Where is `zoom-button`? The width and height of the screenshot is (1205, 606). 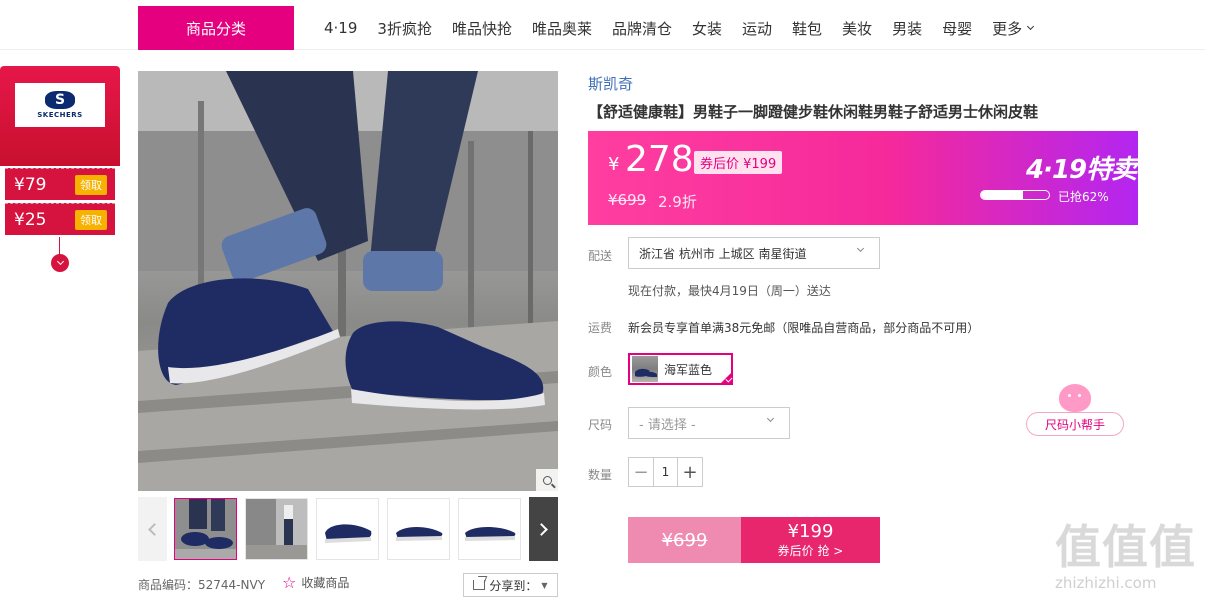 zoom-button is located at coordinates (547, 480).